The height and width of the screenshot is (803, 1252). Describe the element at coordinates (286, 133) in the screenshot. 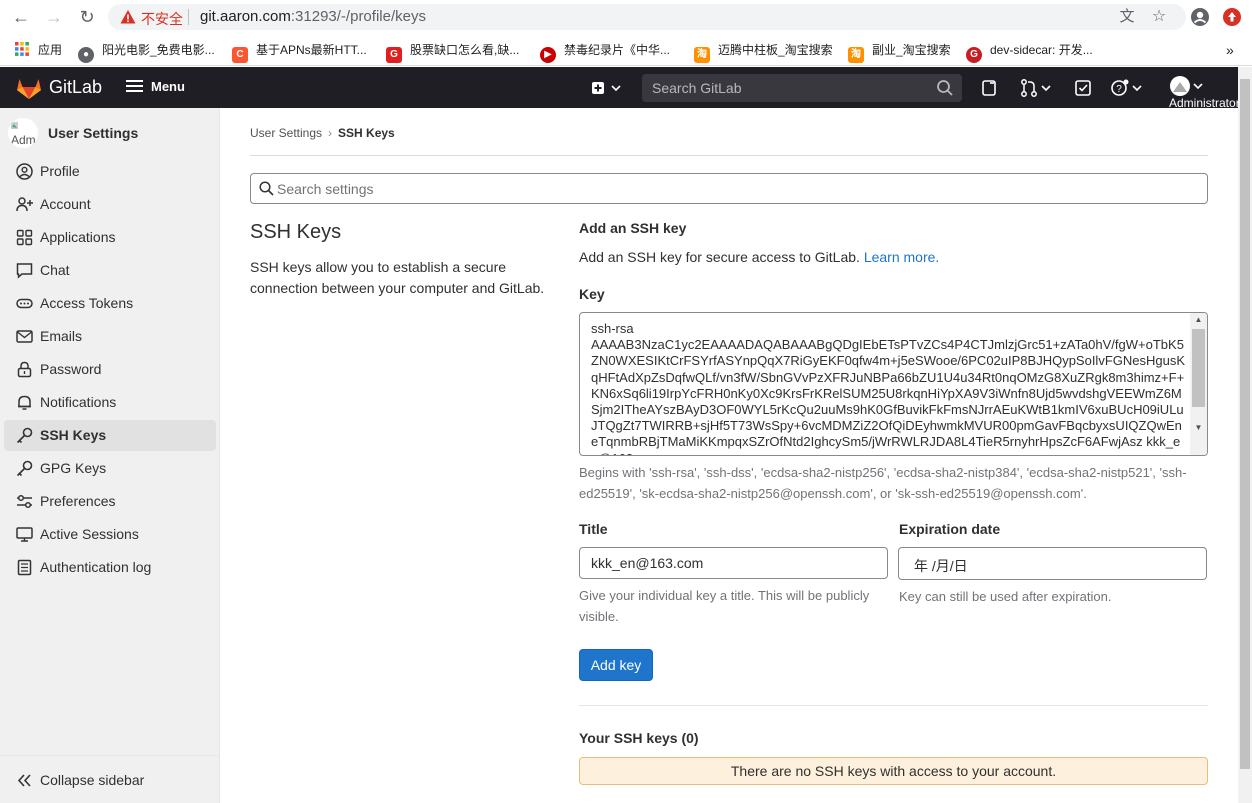

I see `breadcrumb-user-settings: User Settings` at that location.